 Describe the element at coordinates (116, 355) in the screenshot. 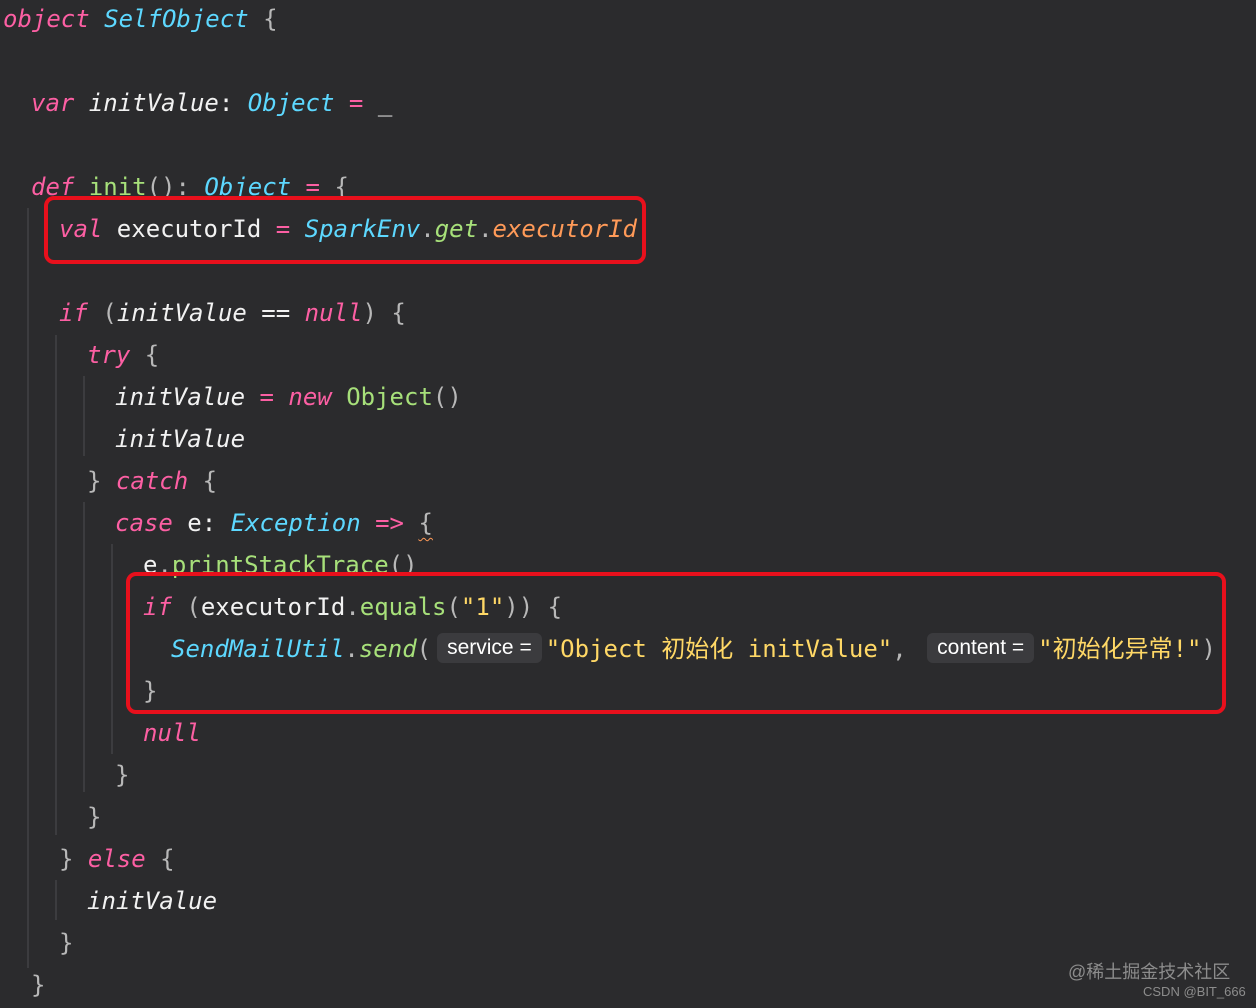

I see `code-token: try` at that location.